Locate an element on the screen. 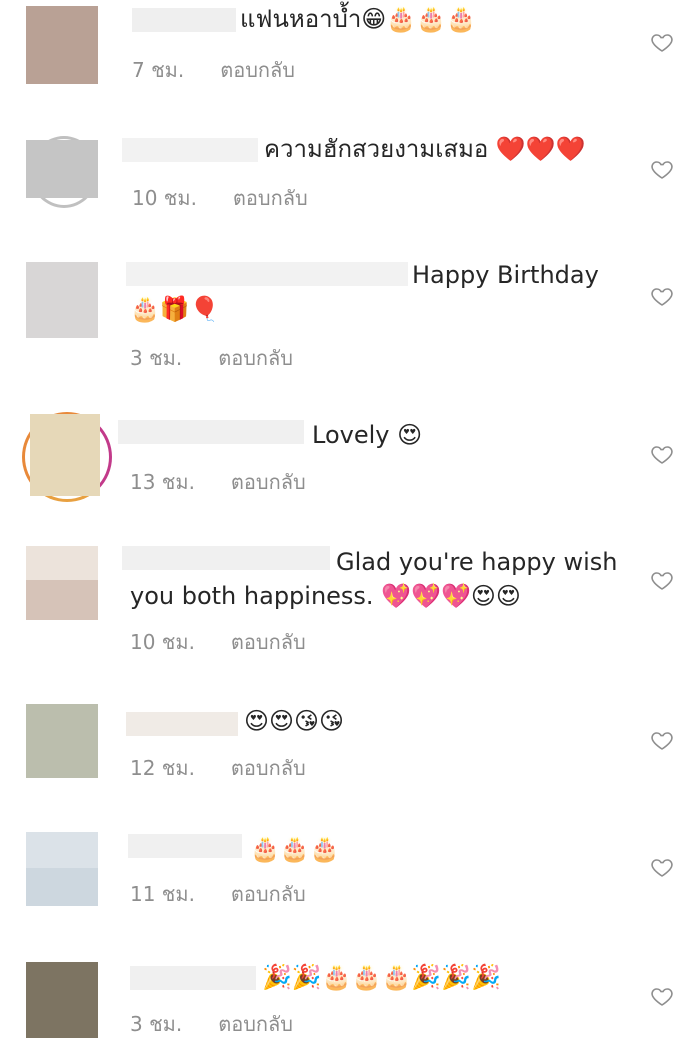 The height and width of the screenshot is (1059, 700). comment-meta: 11 ชม. ตอบกลับ is located at coordinates (218, 894).